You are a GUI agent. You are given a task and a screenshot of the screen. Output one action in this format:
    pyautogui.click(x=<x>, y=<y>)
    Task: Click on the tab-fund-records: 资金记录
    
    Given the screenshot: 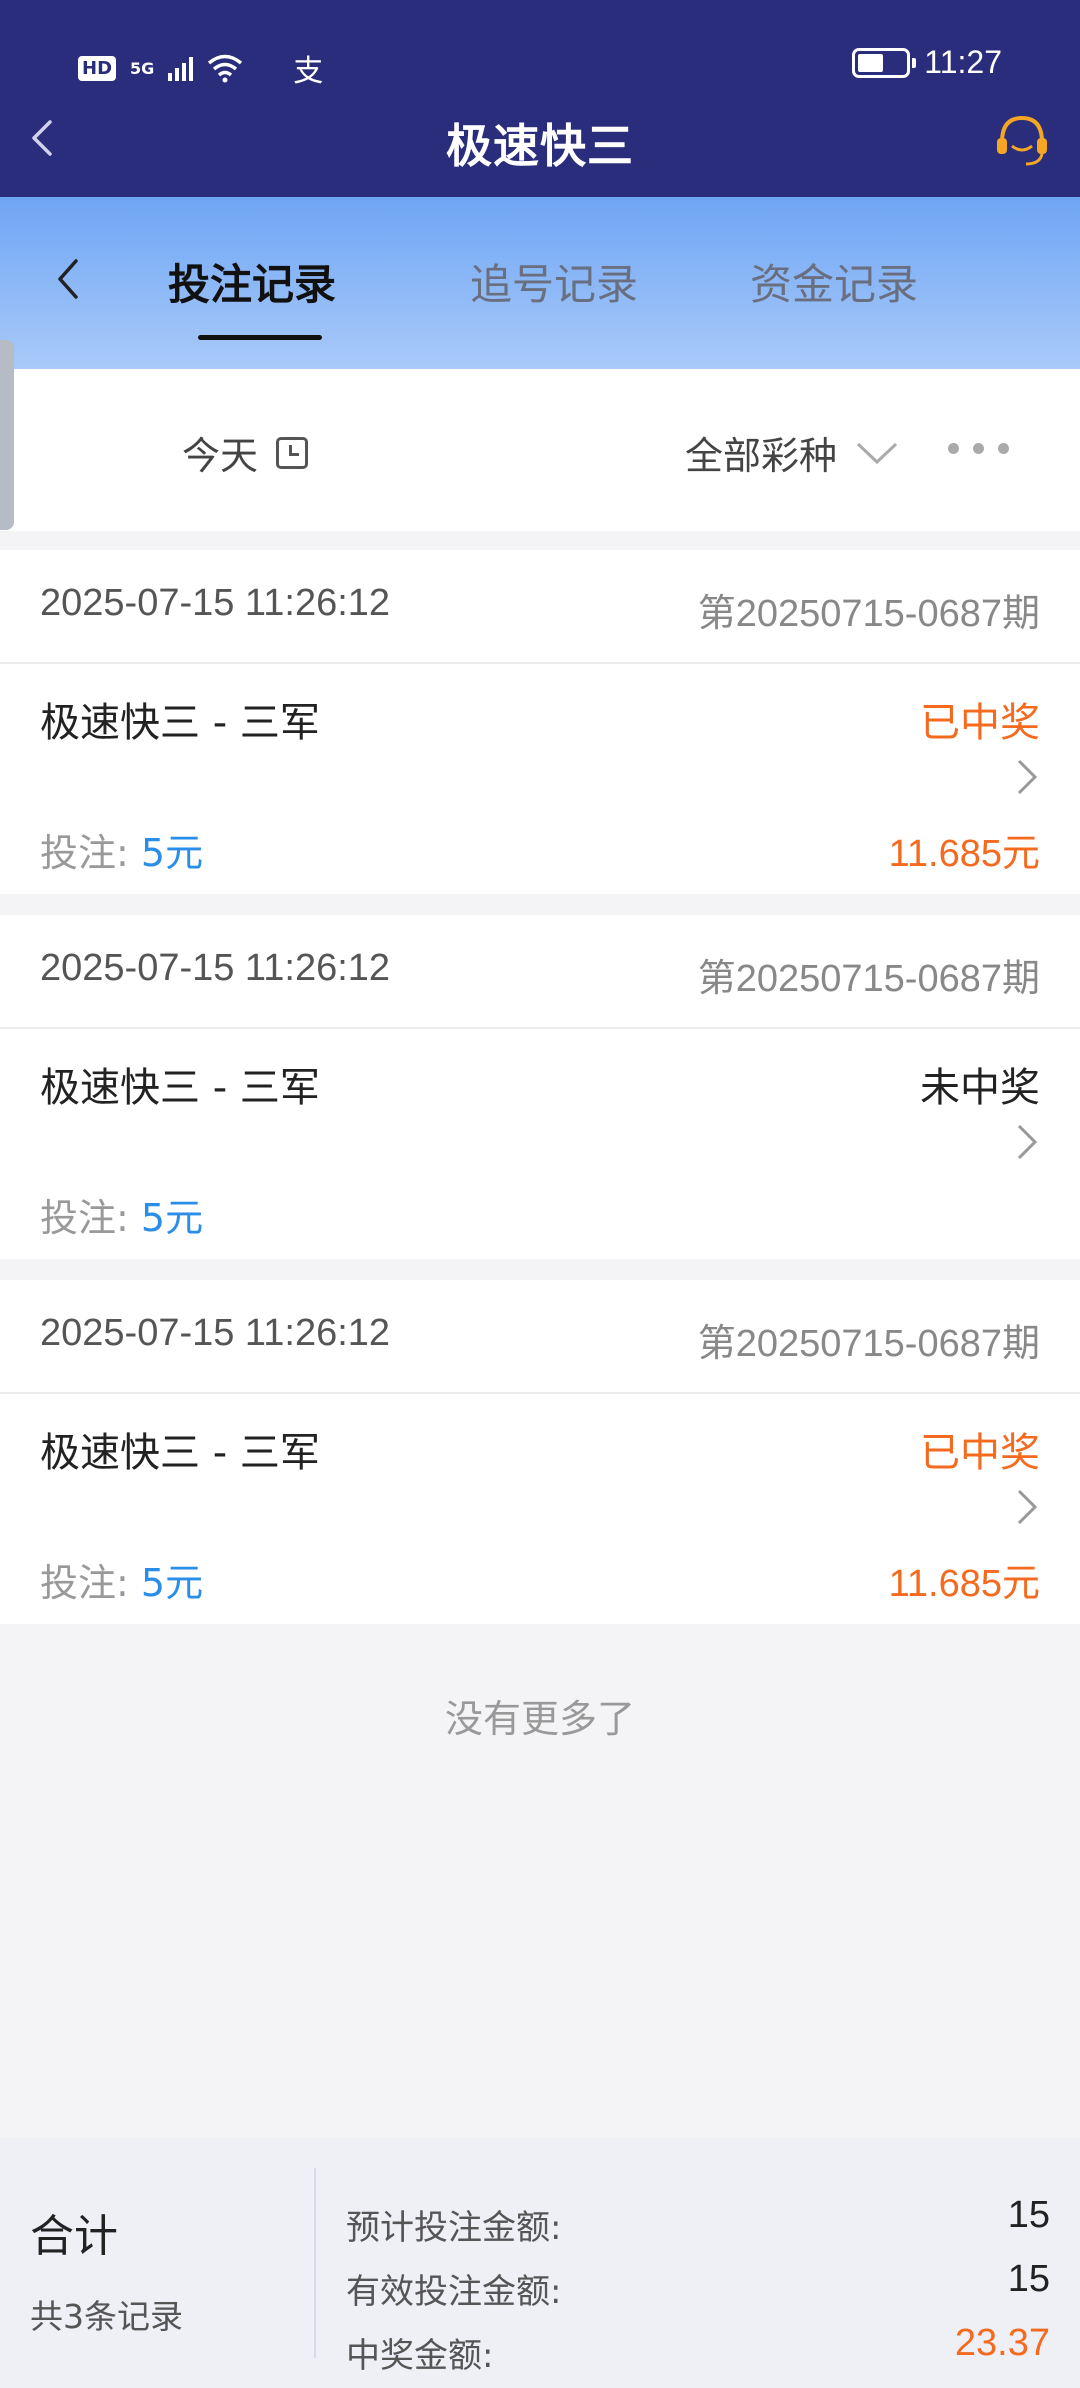 What is the action you would take?
    pyautogui.click(x=834, y=281)
    